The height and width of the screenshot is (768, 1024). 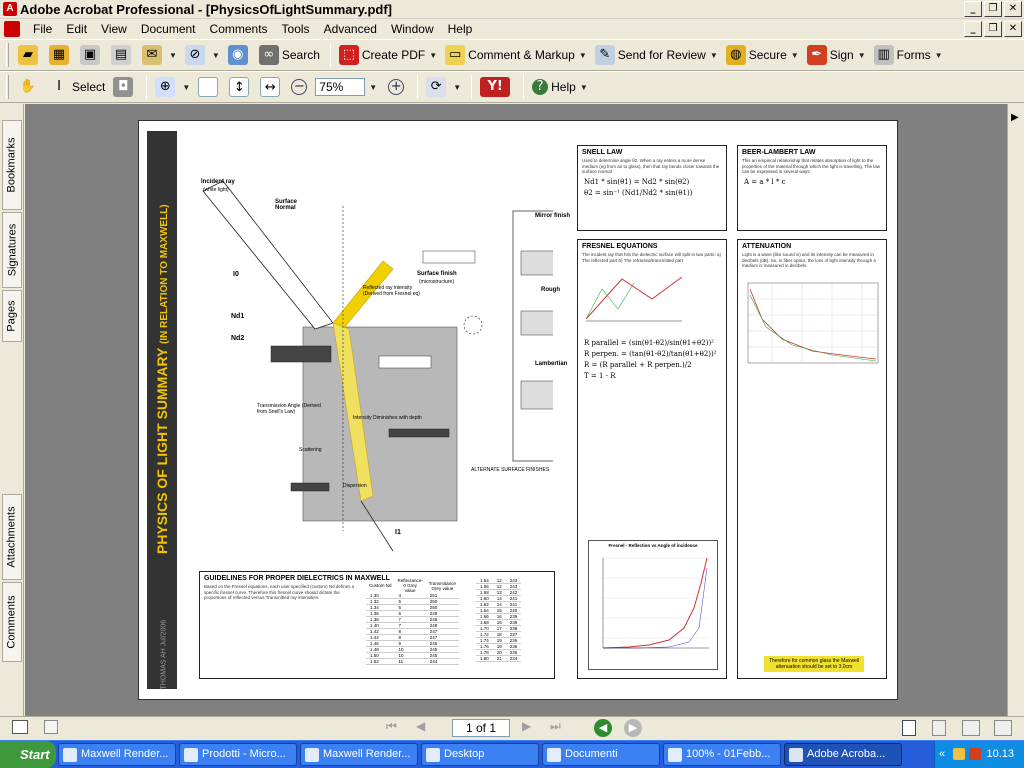 What do you see at coordinates (973, 9) in the screenshot?
I see `minimize-button: _` at bounding box center [973, 9].